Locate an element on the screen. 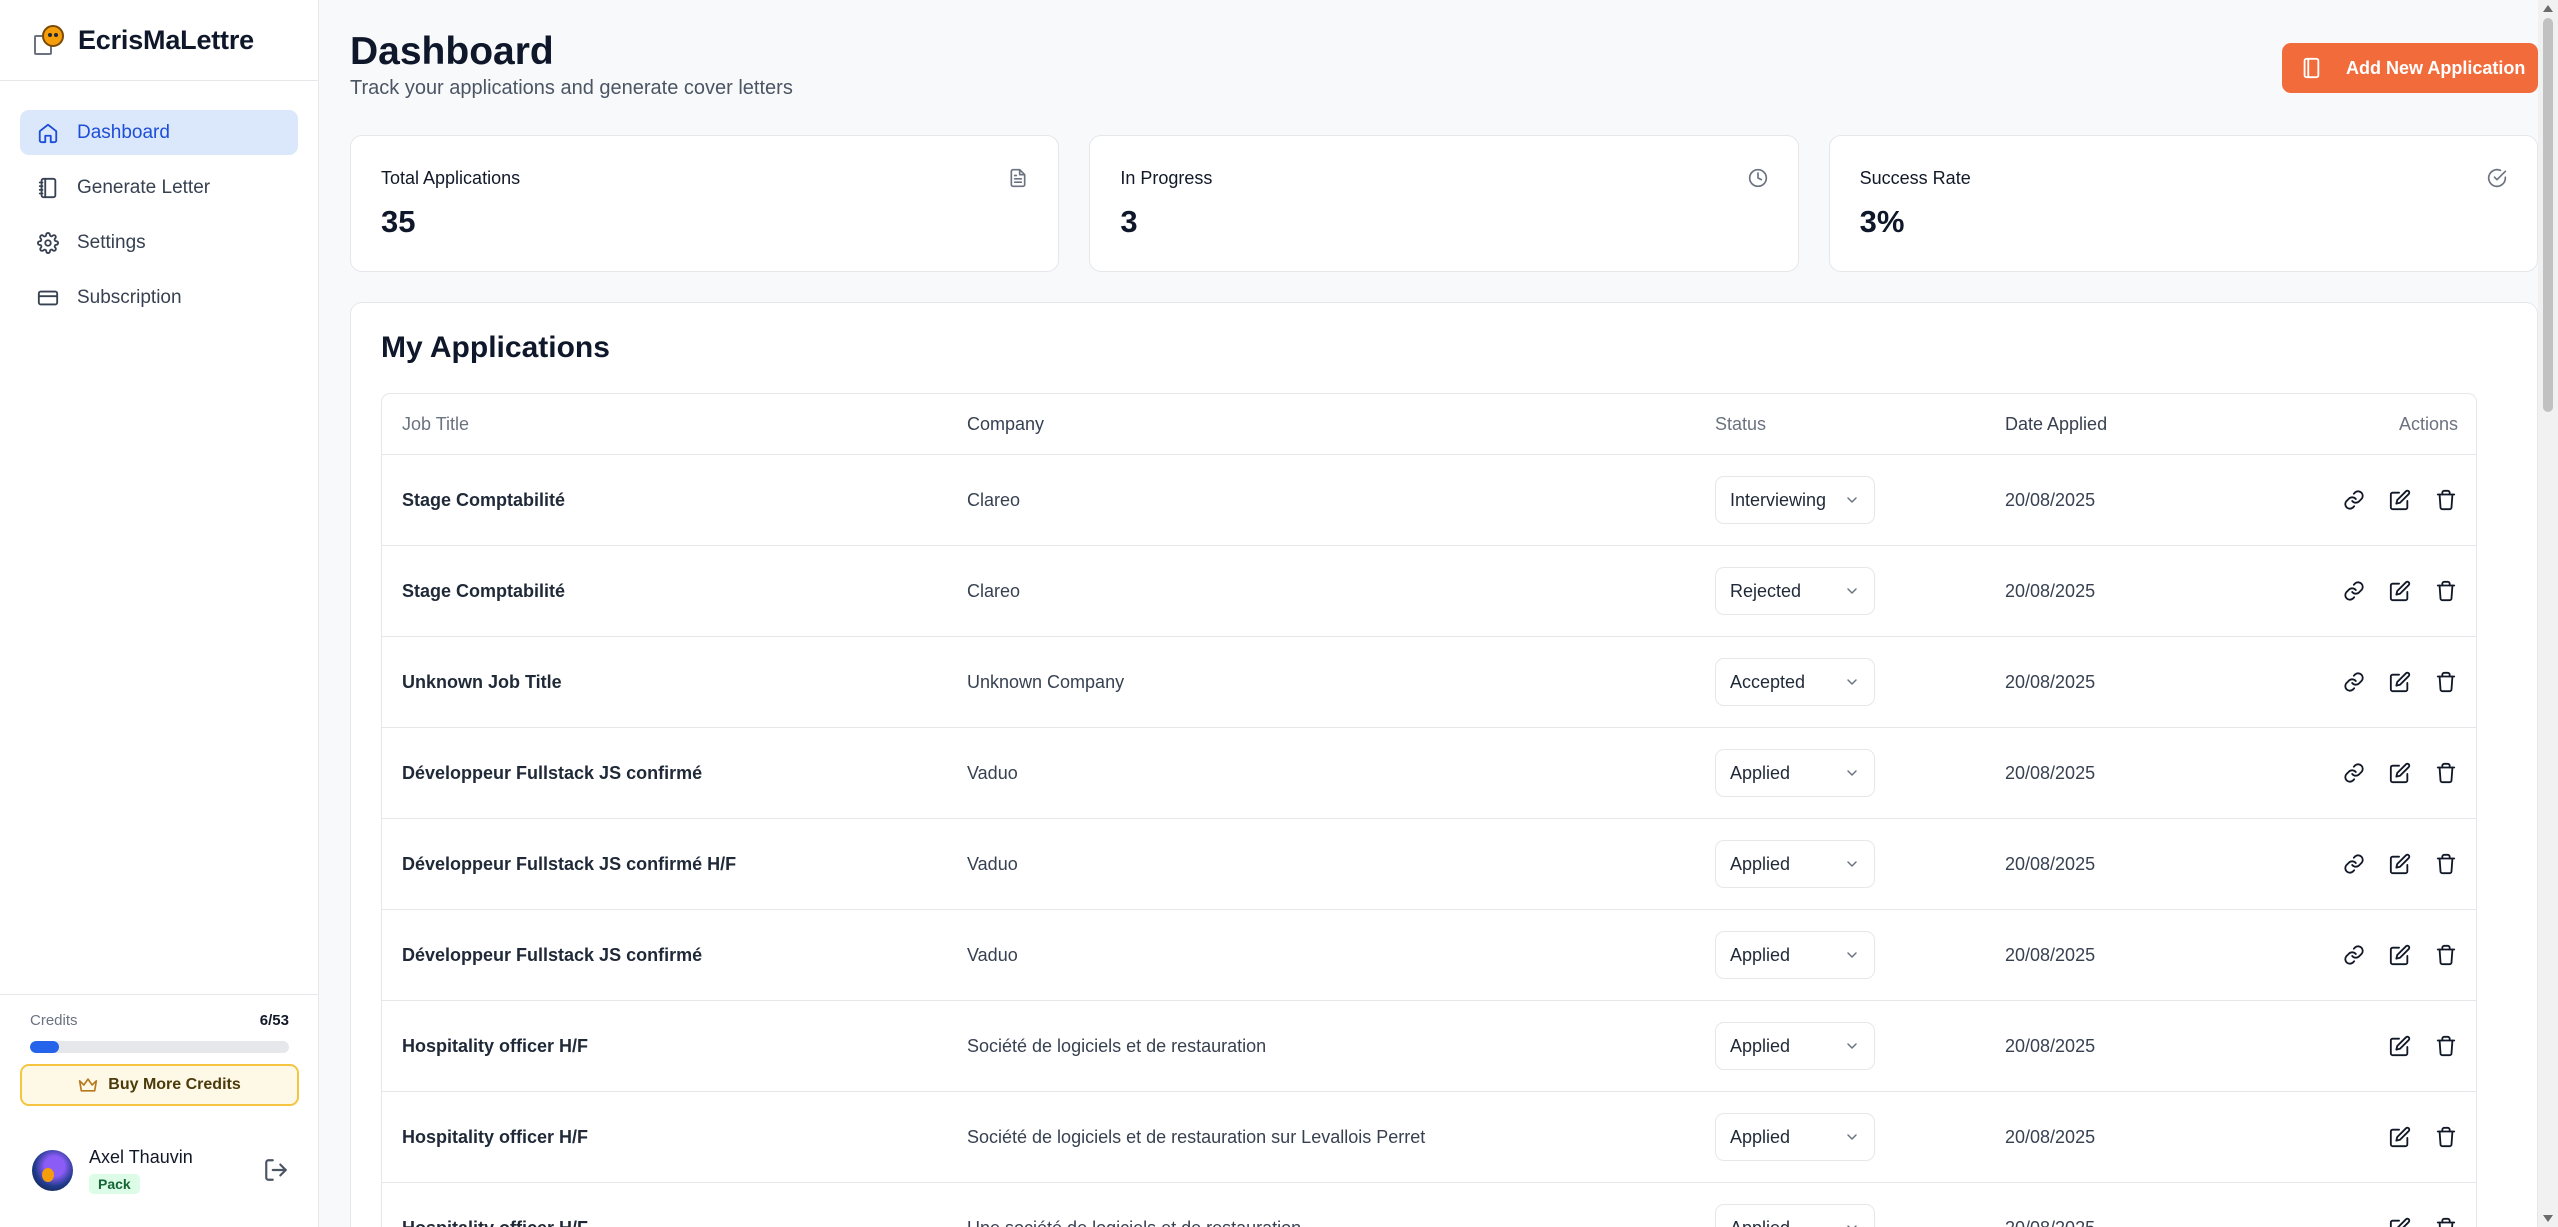  stat-value: 3% is located at coordinates (1882, 221).